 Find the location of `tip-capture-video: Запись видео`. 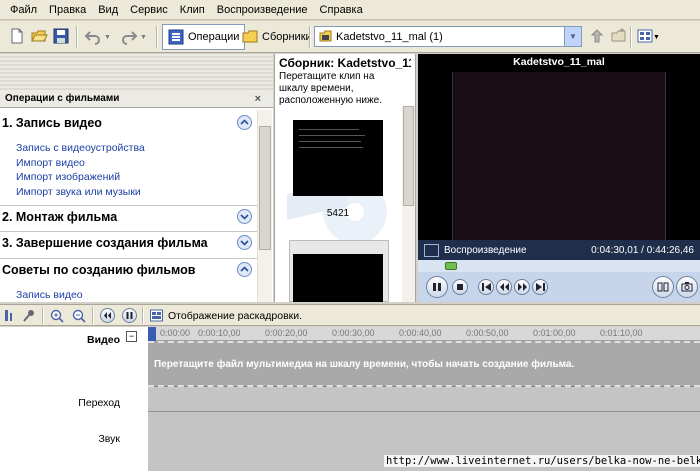

tip-capture-video: Запись видео is located at coordinates (49, 295).